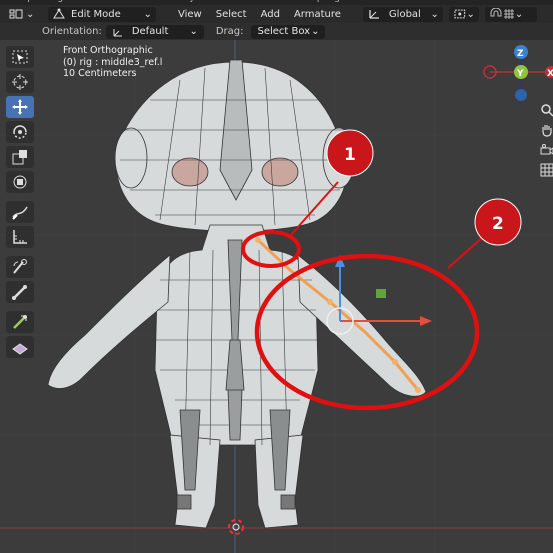  I want to click on menu-add: Add, so click(270, 14).